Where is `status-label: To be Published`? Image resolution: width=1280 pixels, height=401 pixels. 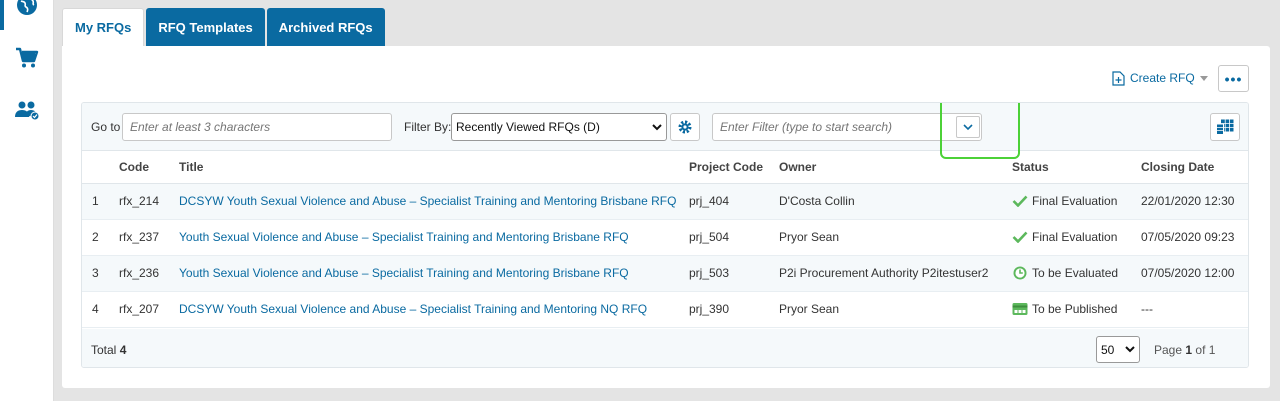
status-label: To be Published is located at coordinates (1075, 309).